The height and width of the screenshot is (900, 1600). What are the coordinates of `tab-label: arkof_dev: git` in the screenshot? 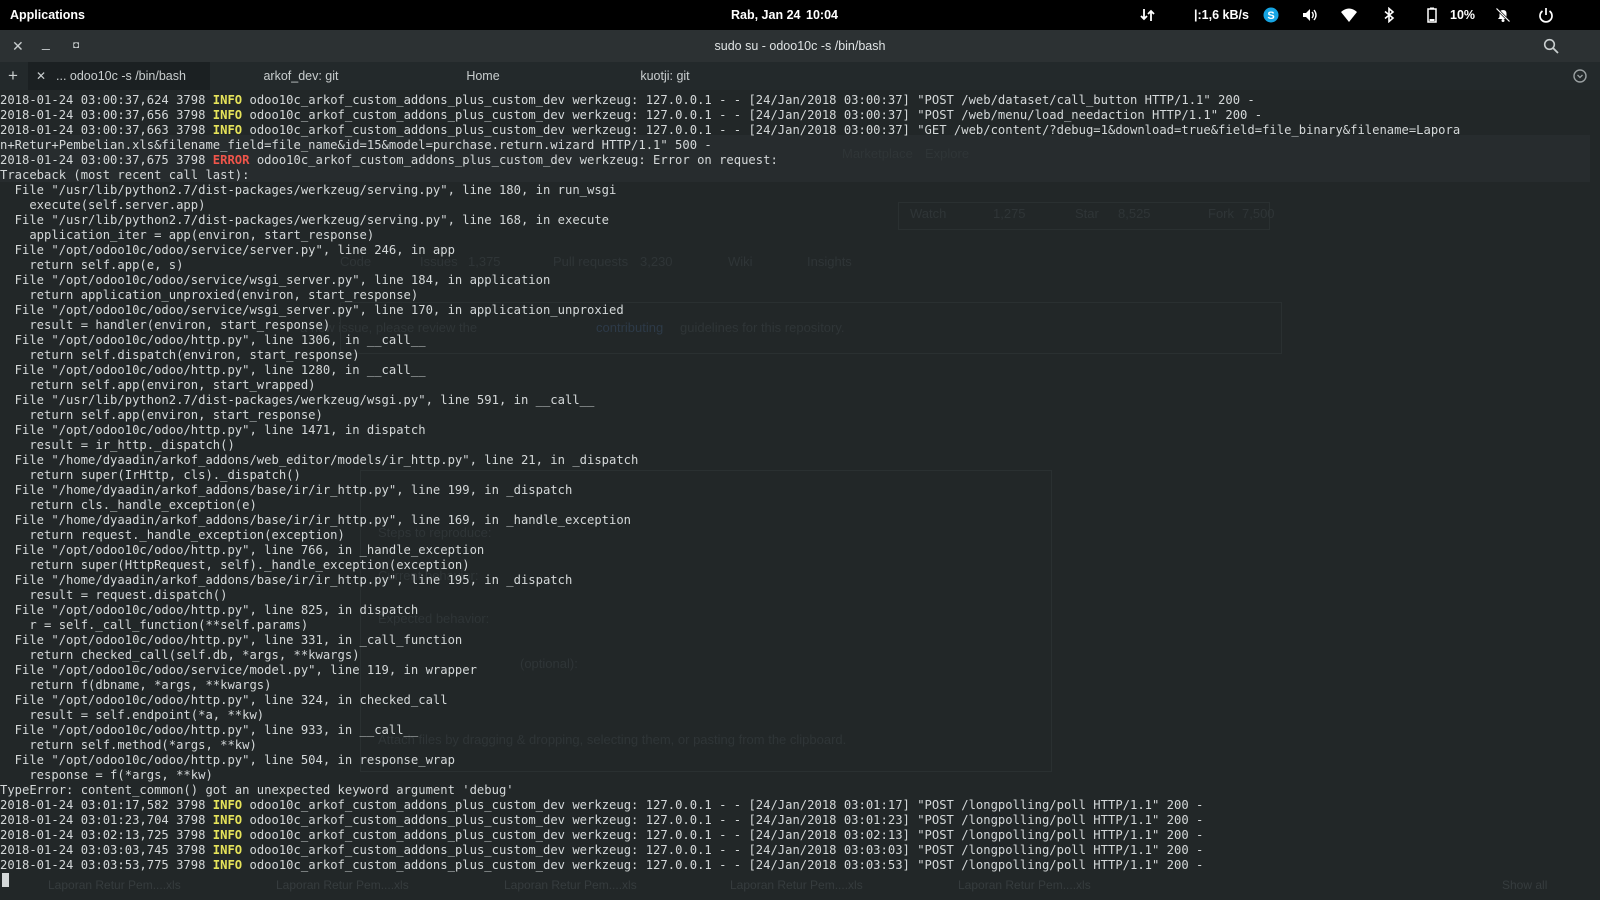 It's located at (301, 76).